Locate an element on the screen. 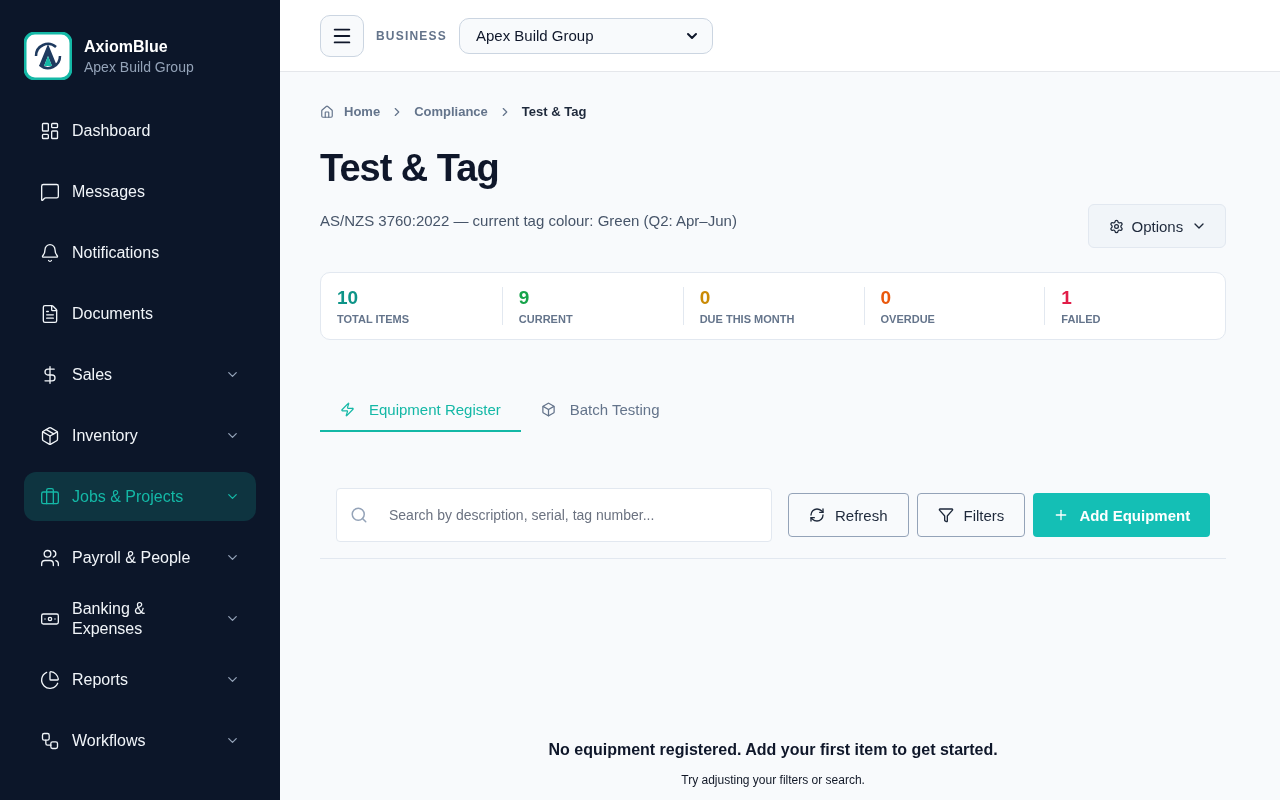 Image resolution: width=1280 pixels, height=800 pixels. stat-value: 10 is located at coordinates (348, 298).